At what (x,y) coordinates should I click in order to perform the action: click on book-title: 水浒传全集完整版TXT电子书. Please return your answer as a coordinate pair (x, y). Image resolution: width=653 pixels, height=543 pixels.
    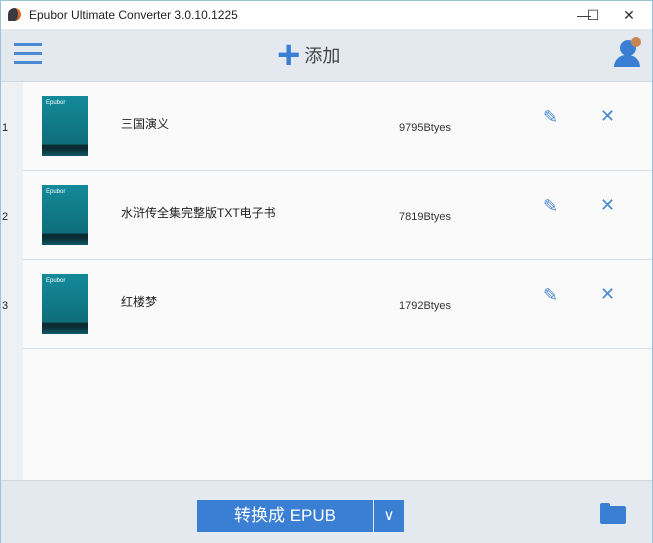
    Looking at the image, I should click on (198, 213).